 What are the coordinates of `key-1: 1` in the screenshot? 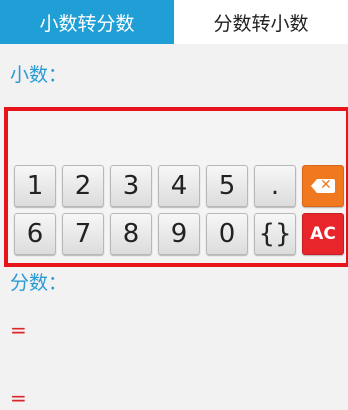 It's located at (35, 186).